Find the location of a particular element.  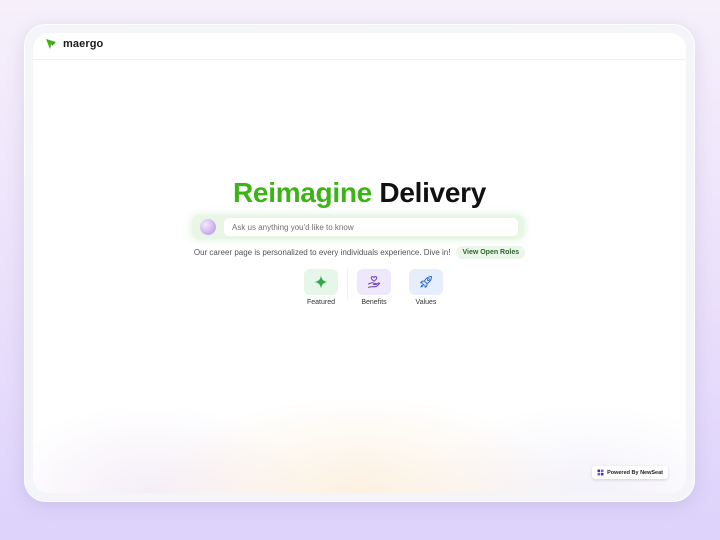

page-title: Reimagine Delivery is located at coordinates (359, 193).